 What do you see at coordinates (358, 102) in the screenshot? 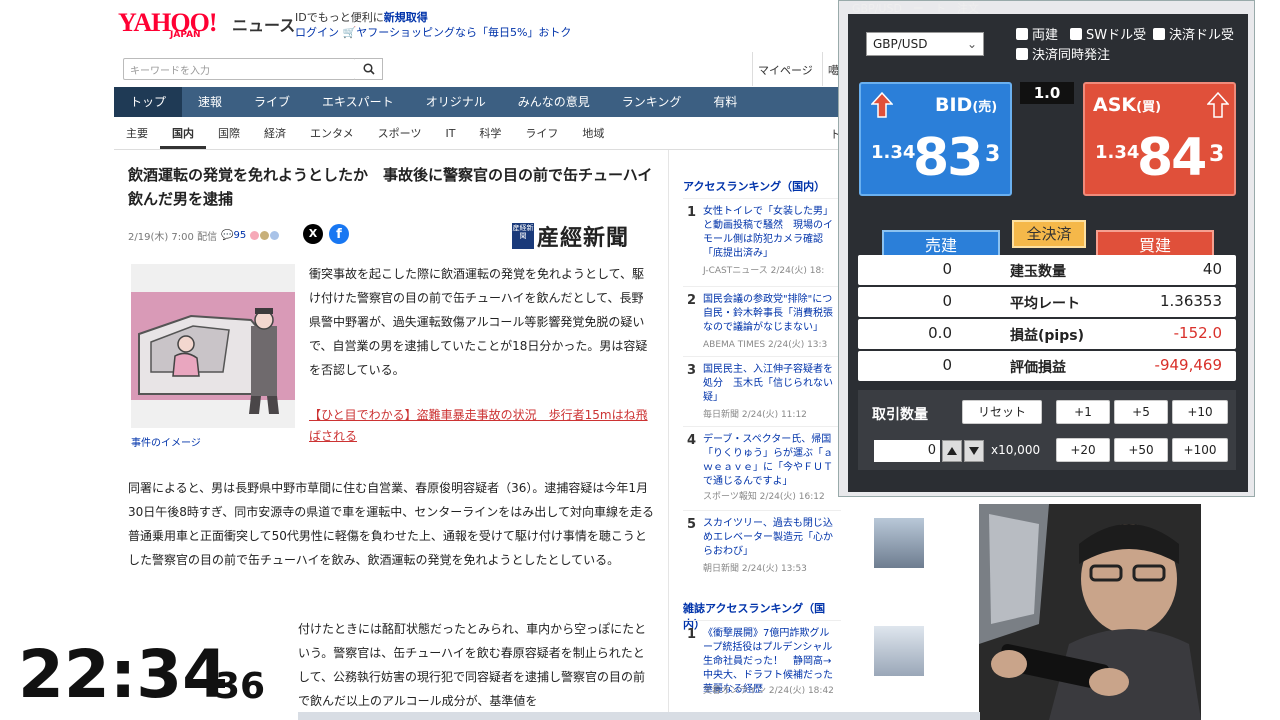
I see `nav-expert: エキスパート` at bounding box center [358, 102].